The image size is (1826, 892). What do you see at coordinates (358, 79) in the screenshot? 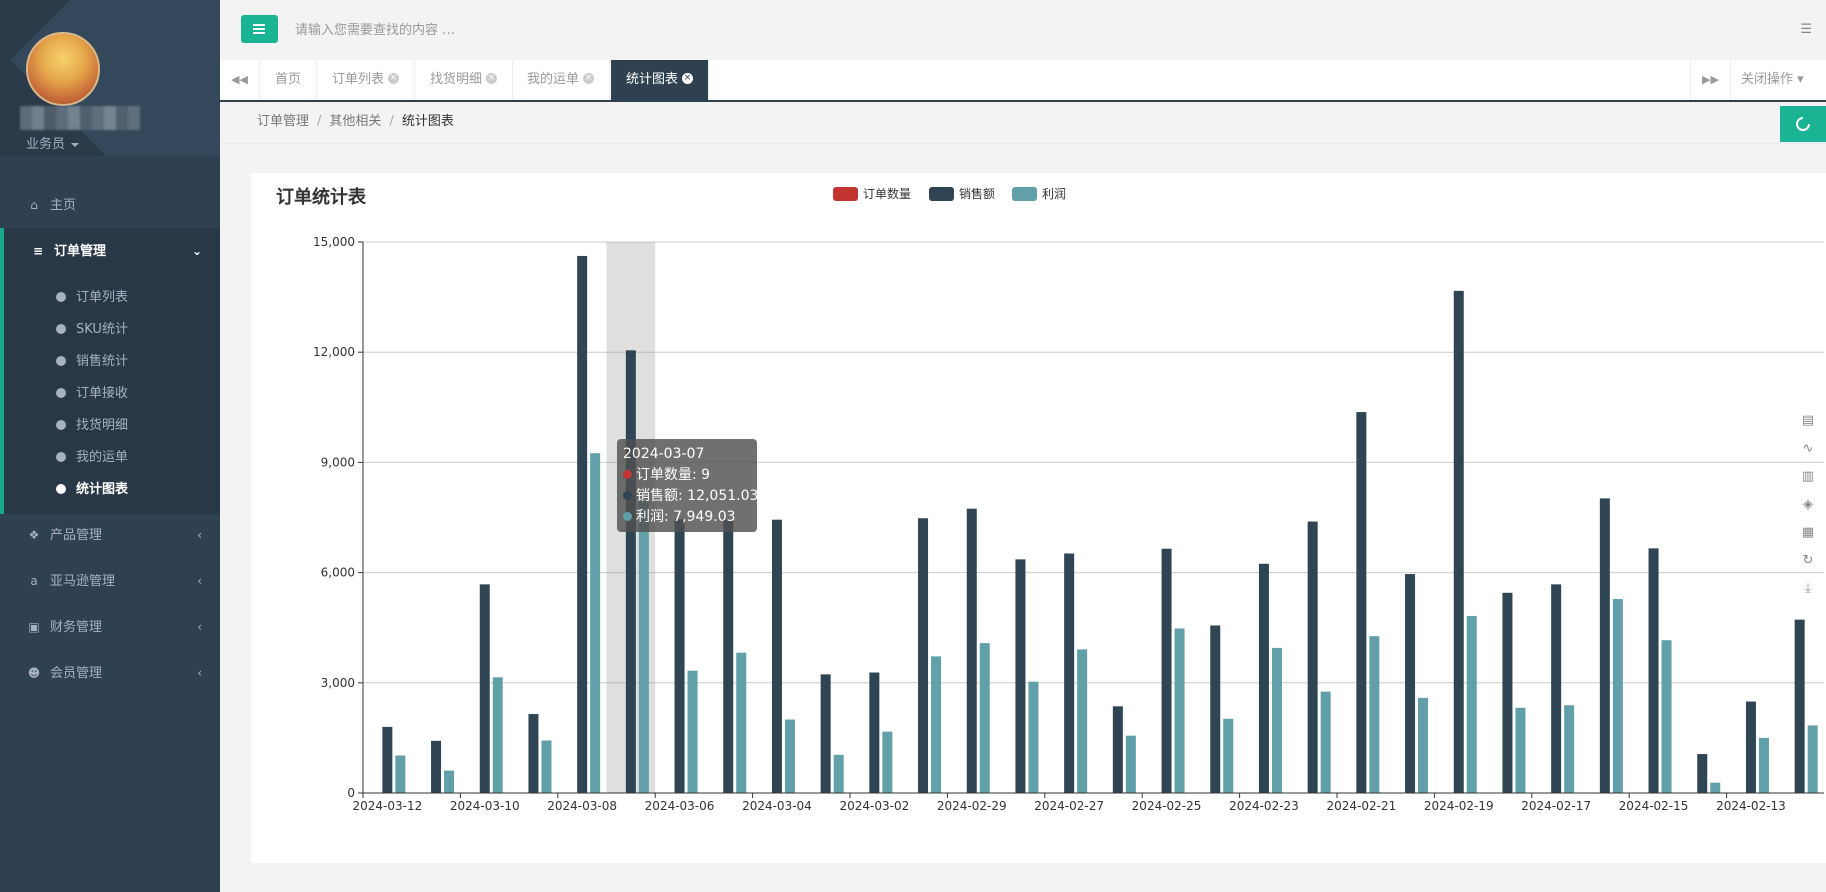
I see `tab-label: 订单列表` at bounding box center [358, 79].